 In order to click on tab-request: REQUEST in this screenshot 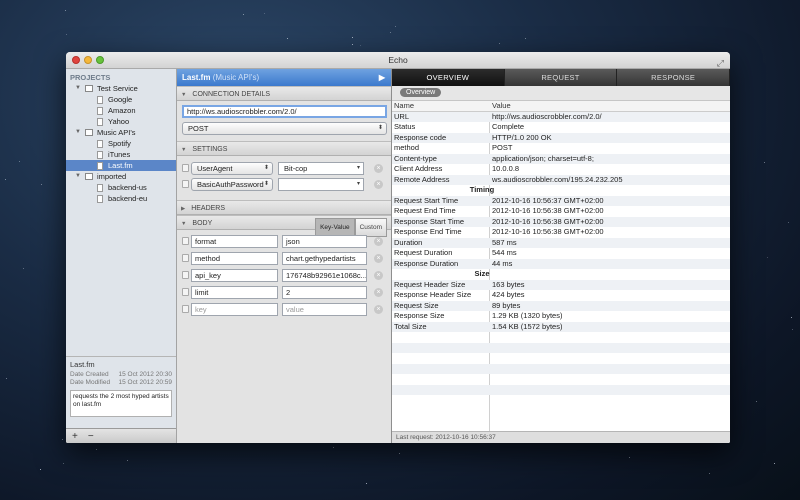, I will do `click(561, 77)`.